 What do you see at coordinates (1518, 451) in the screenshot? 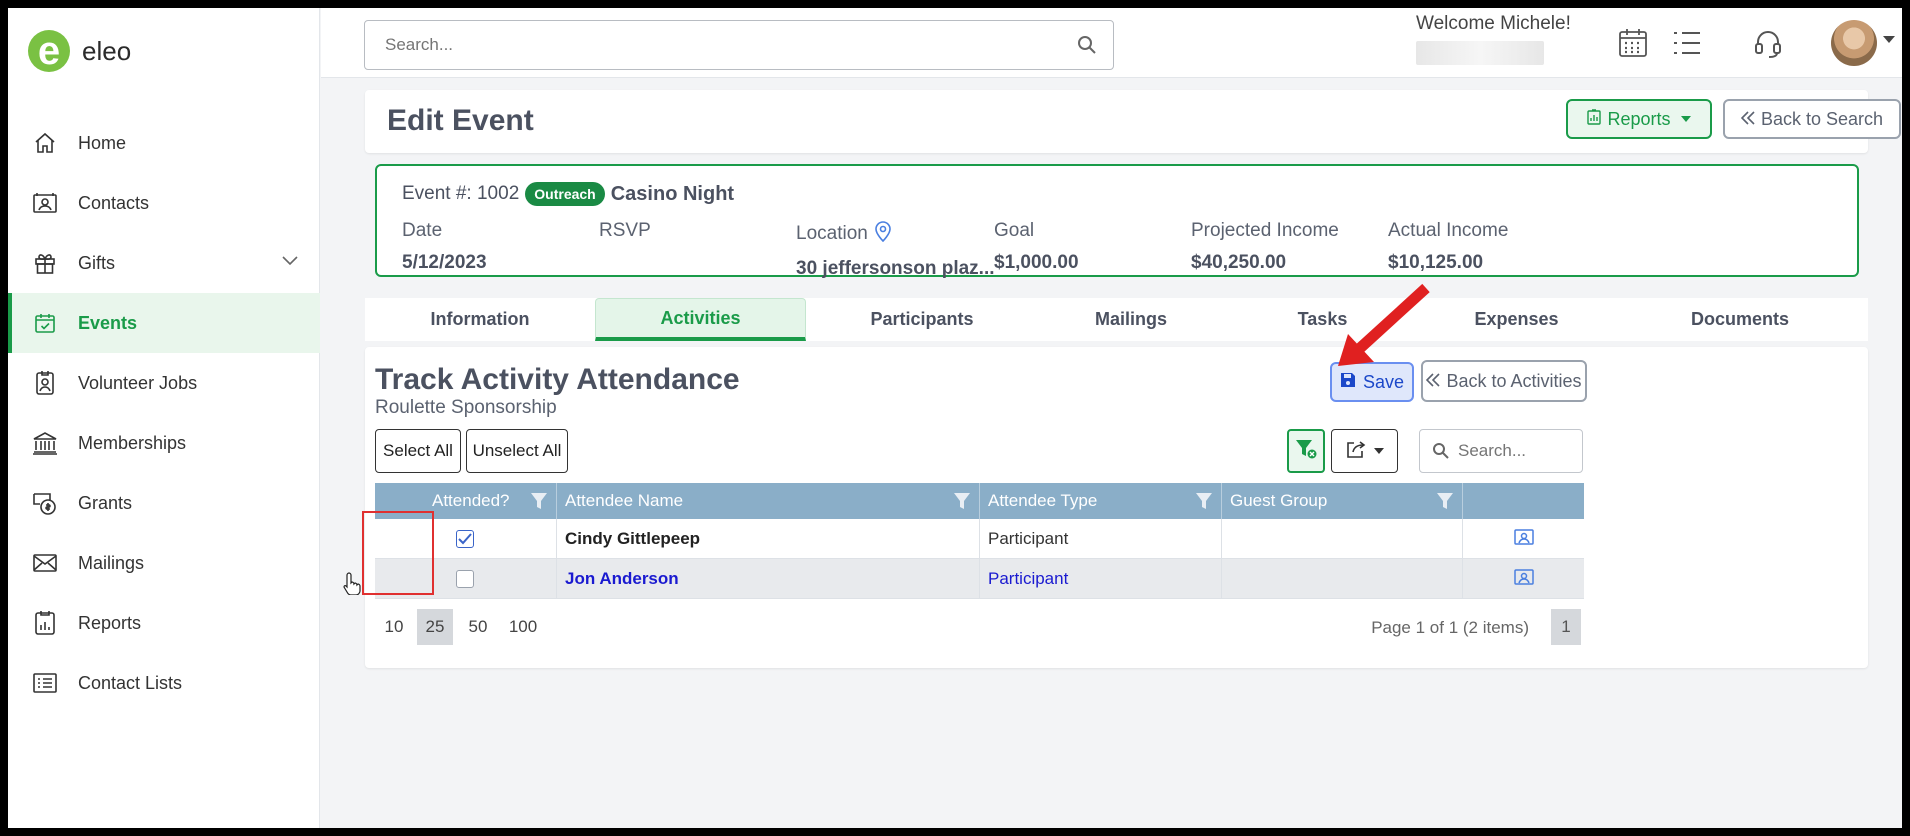
I see `grid-search-input` at bounding box center [1518, 451].